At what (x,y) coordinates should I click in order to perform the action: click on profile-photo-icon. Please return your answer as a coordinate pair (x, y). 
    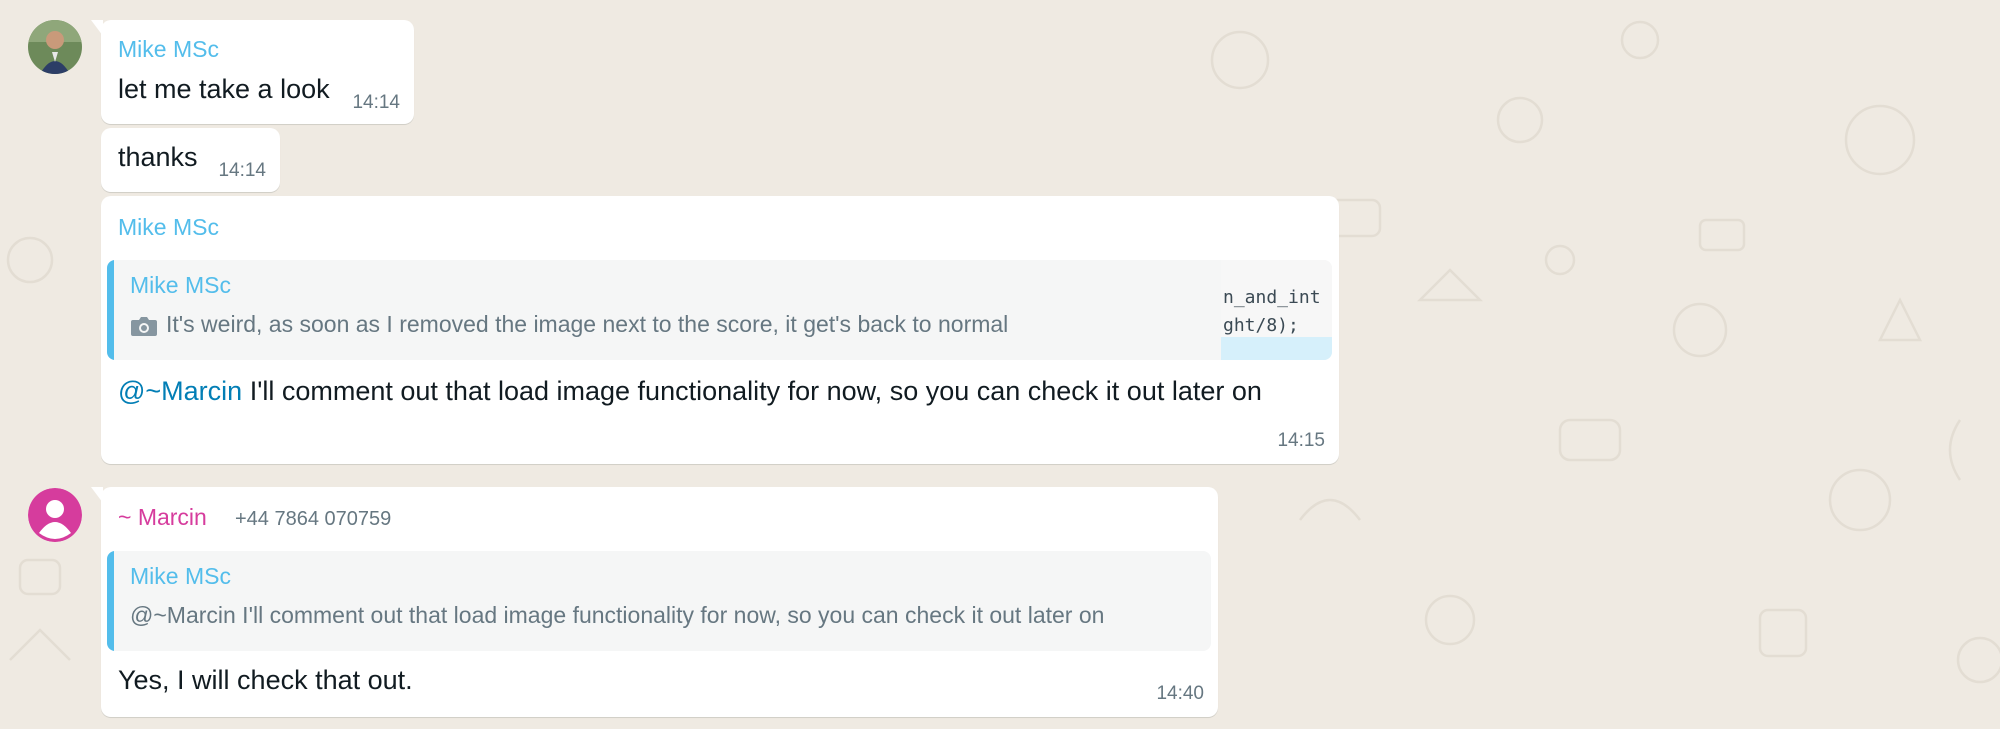
    Looking at the image, I should click on (55, 47).